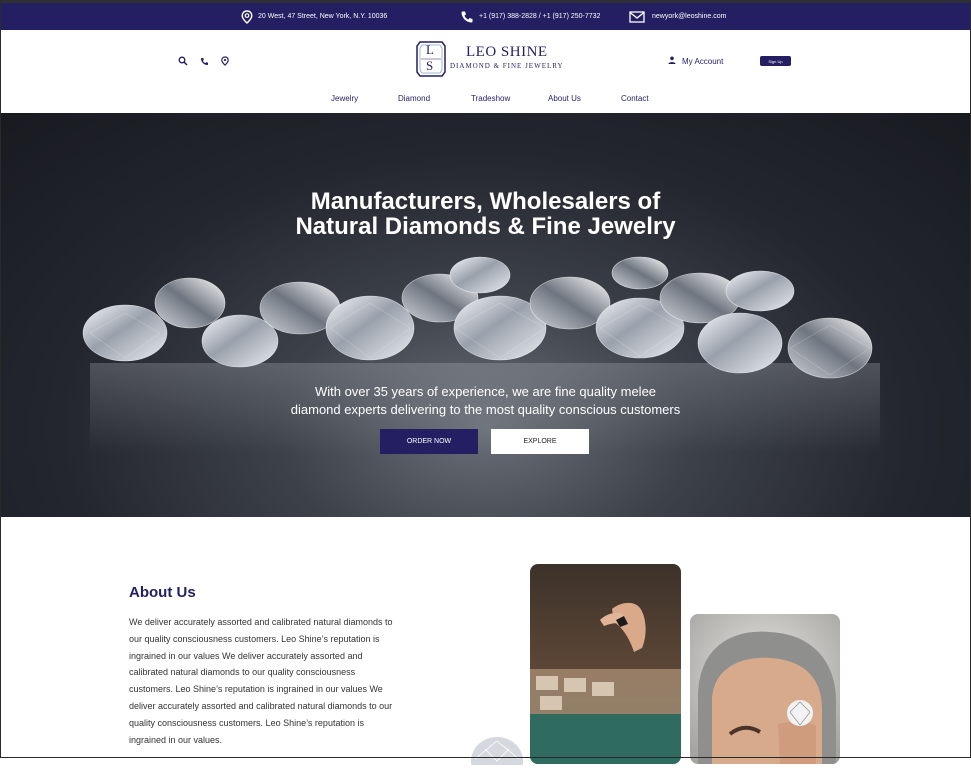 The width and height of the screenshot is (971, 770). Describe the element at coordinates (430, 49) in the screenshot. I see `logo-initial-l: L` at that location.